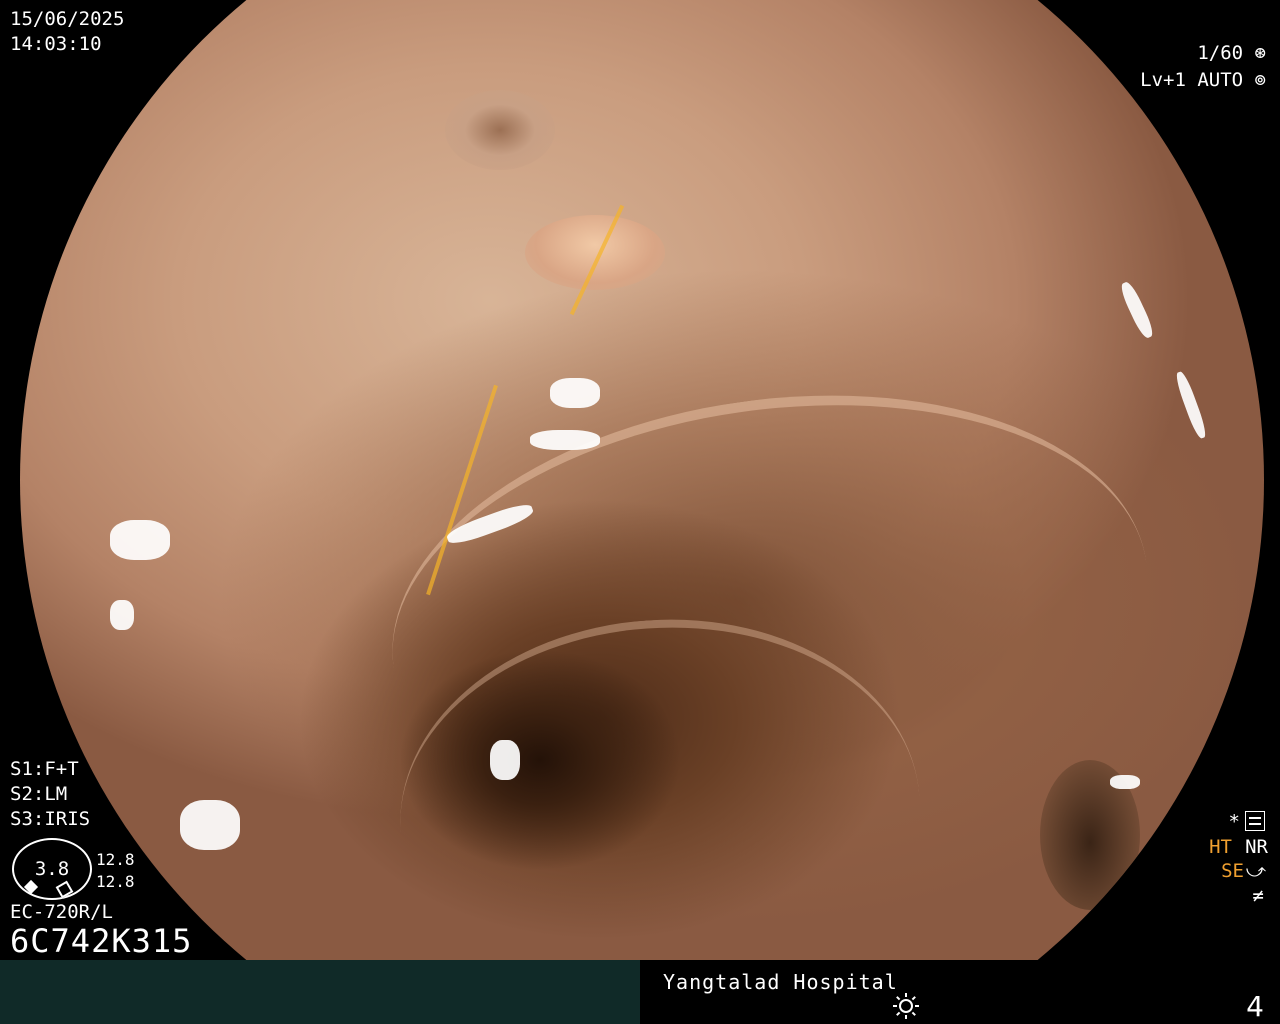 The height and width of the screenshot is (1024, 1280). What do you see at coordinates (1260, 53) in the screenshot?
I see `aperture-icon: ⊛` at bounding box center [1260, 53].